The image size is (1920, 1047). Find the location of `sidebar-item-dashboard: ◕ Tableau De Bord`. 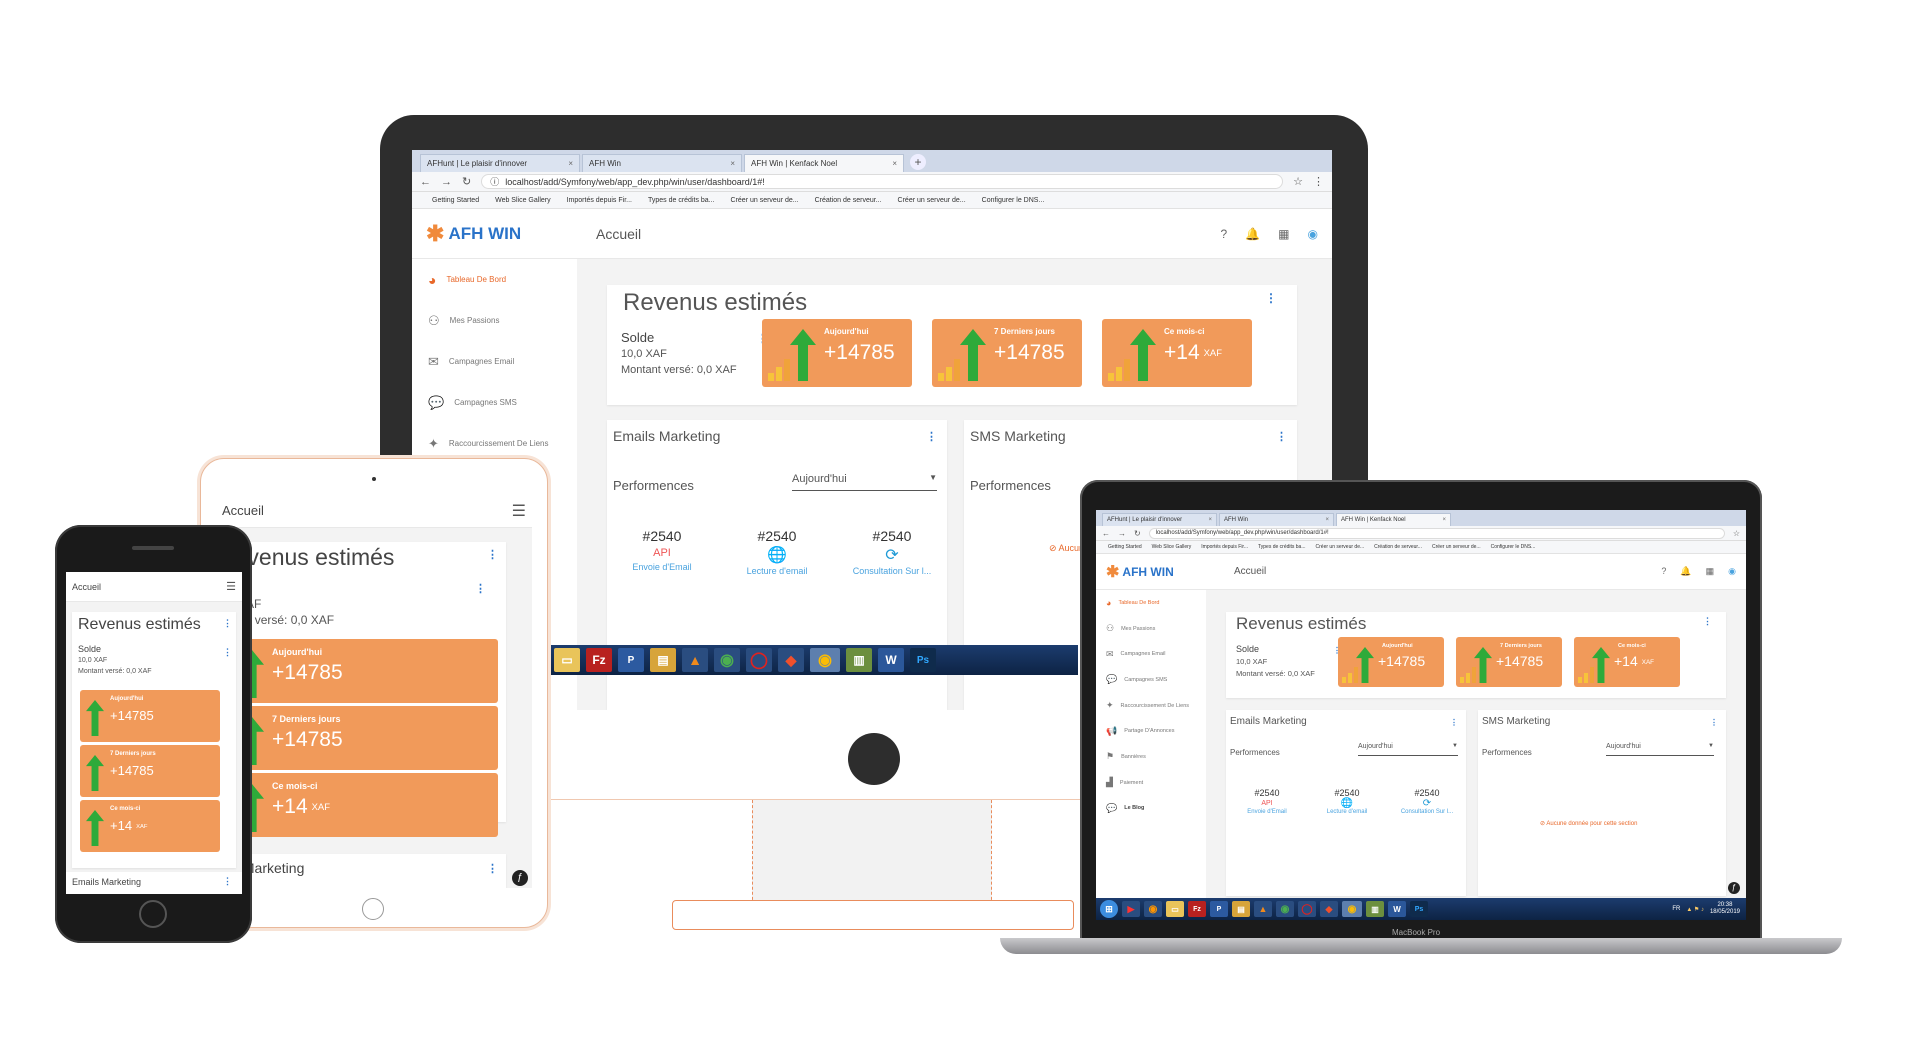

sidebar-item-dashboard: ◕ Tableau De Bord is located at coordinates (1151, 603).